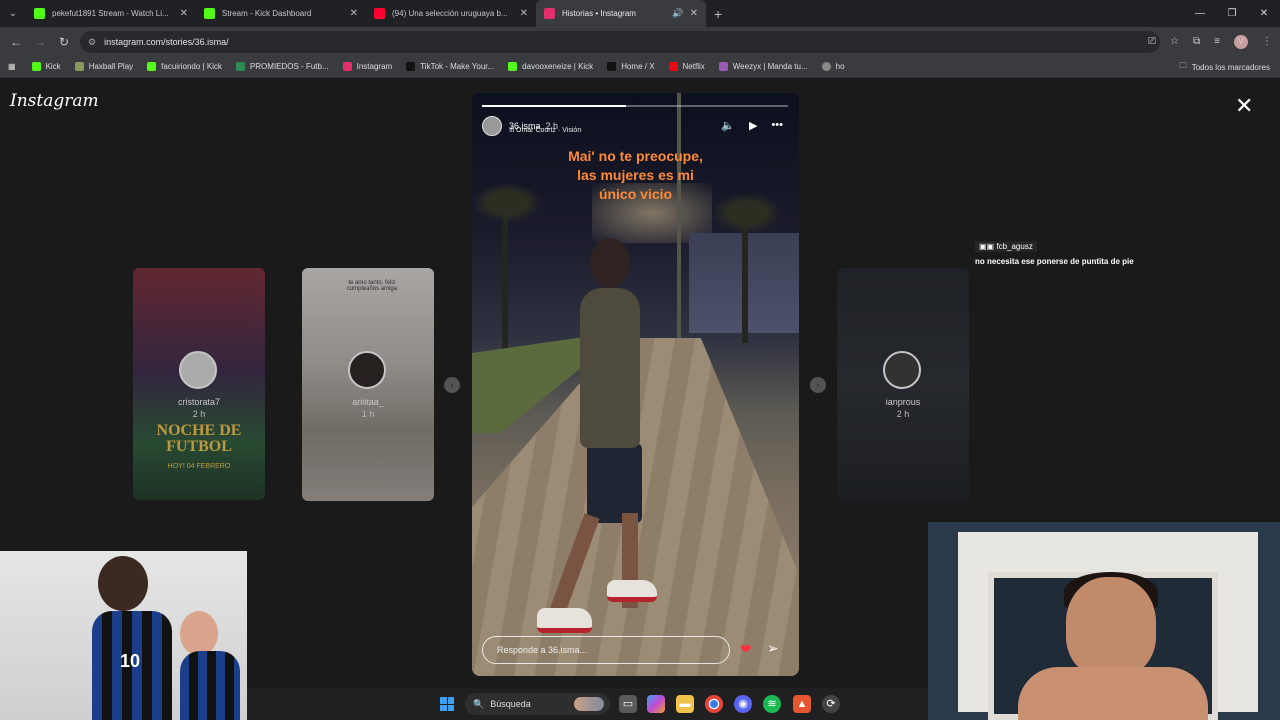 This screenshot has height=720, width=1280. Describe the element at coordinates (635, 106) in the screenshot. I see `story-progress-bar` at that location.